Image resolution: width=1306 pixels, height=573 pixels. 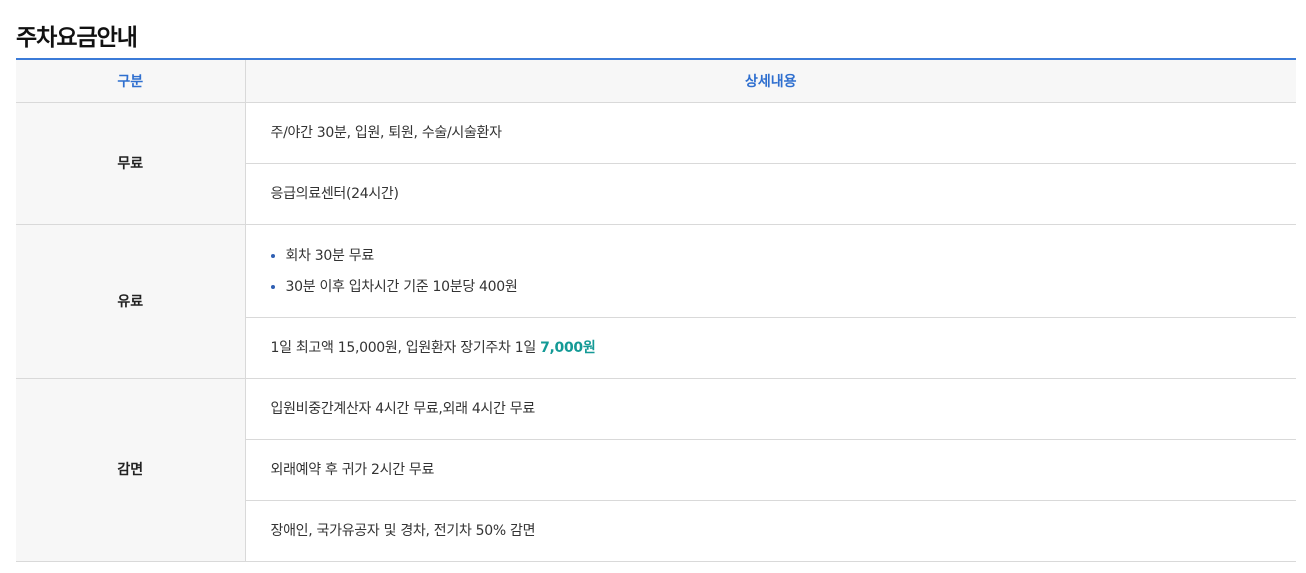 I want to click on detail-paid-bullets: 회차 30분 무료 30분 이후 입차시간 기준 10분당 400원, so click(x=771, y=271).